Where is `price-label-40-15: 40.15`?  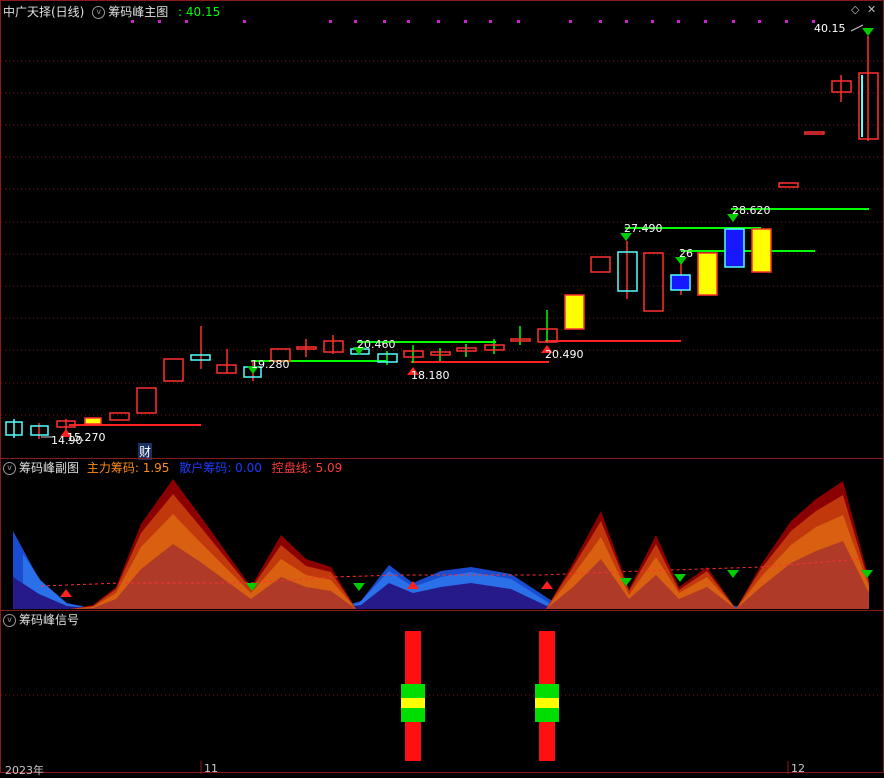
price-label-40-15: 40.15 is located at coordinates (830, 28).